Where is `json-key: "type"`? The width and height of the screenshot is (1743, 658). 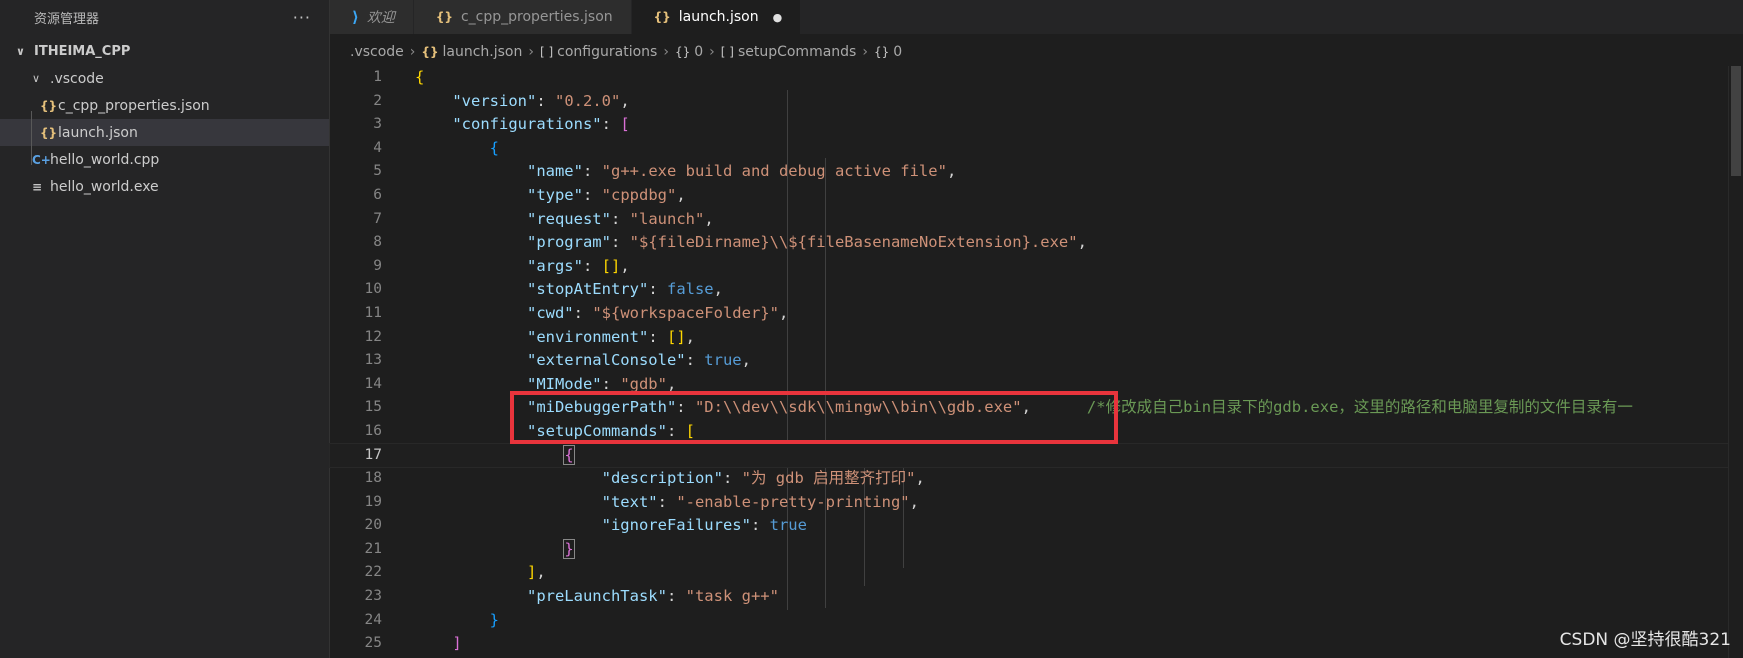
json-key: "type" is located at coordinates (554, 194).